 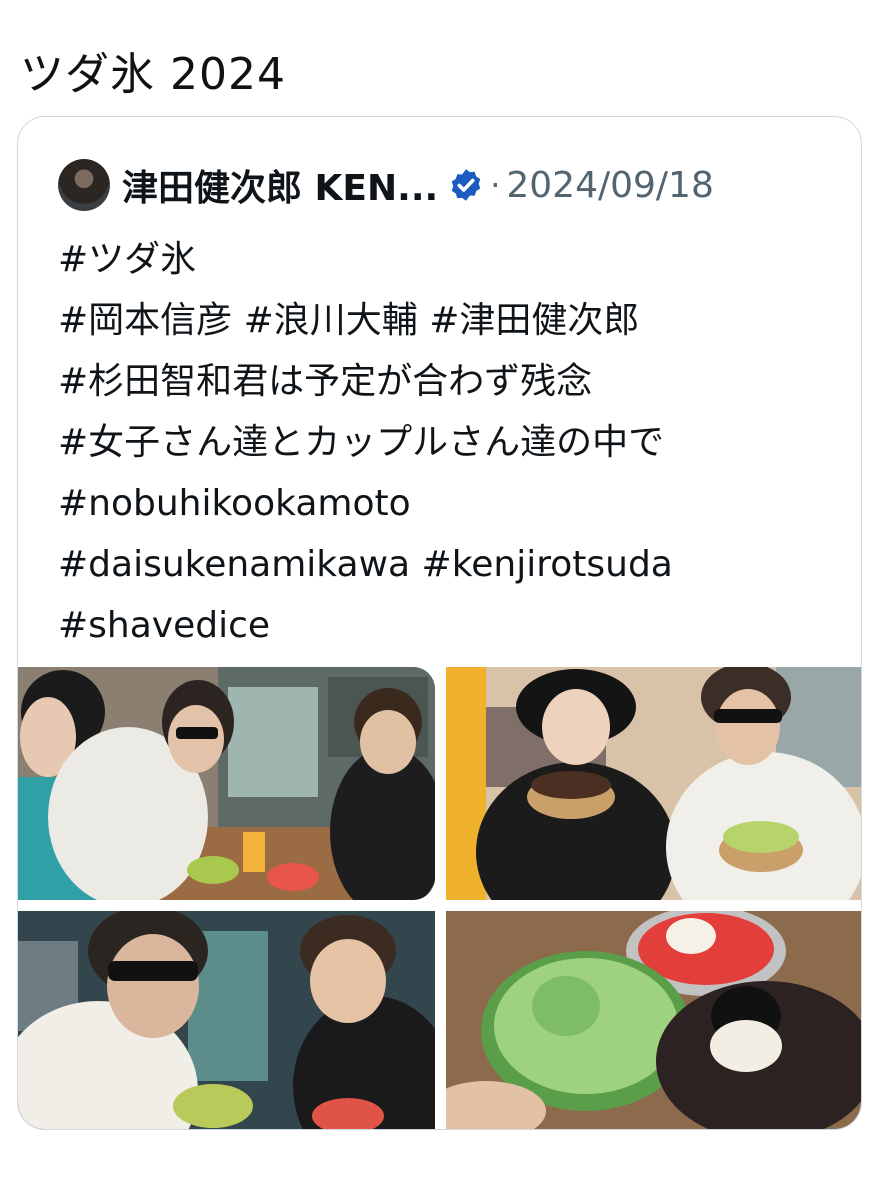 What do you see at coordinates (448, 259) in the screenshot?
I see `hashtag-line: #ツダ氷` at bounding box center [448, 259].